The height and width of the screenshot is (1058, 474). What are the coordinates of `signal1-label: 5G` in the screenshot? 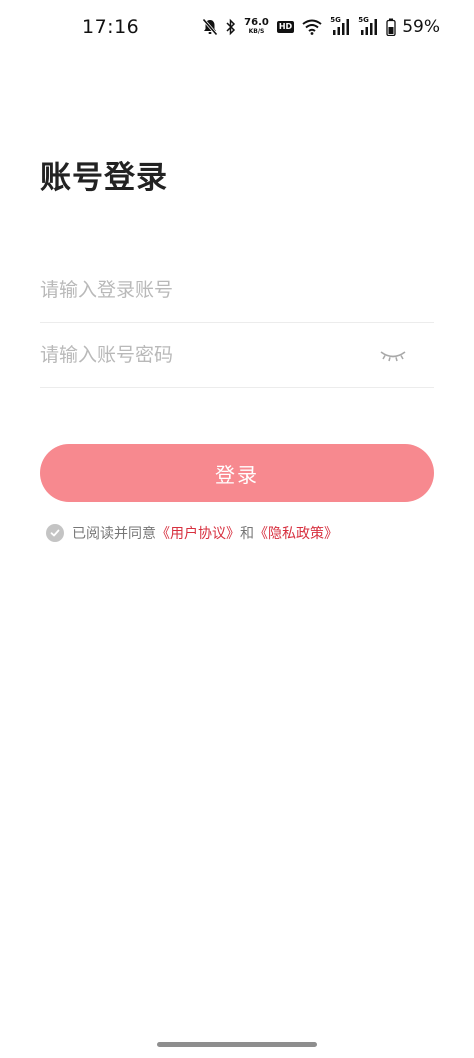 It's located at (335, 20).